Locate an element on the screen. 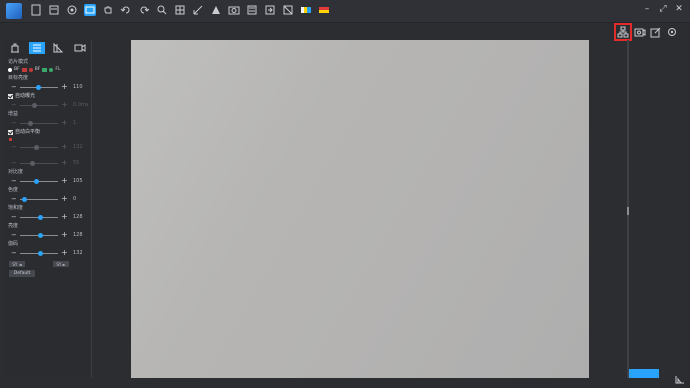 The width and height of the screenshot is (690, 388). auto-exposure-label: 自动曝光 is located at coordinates (25, 96).